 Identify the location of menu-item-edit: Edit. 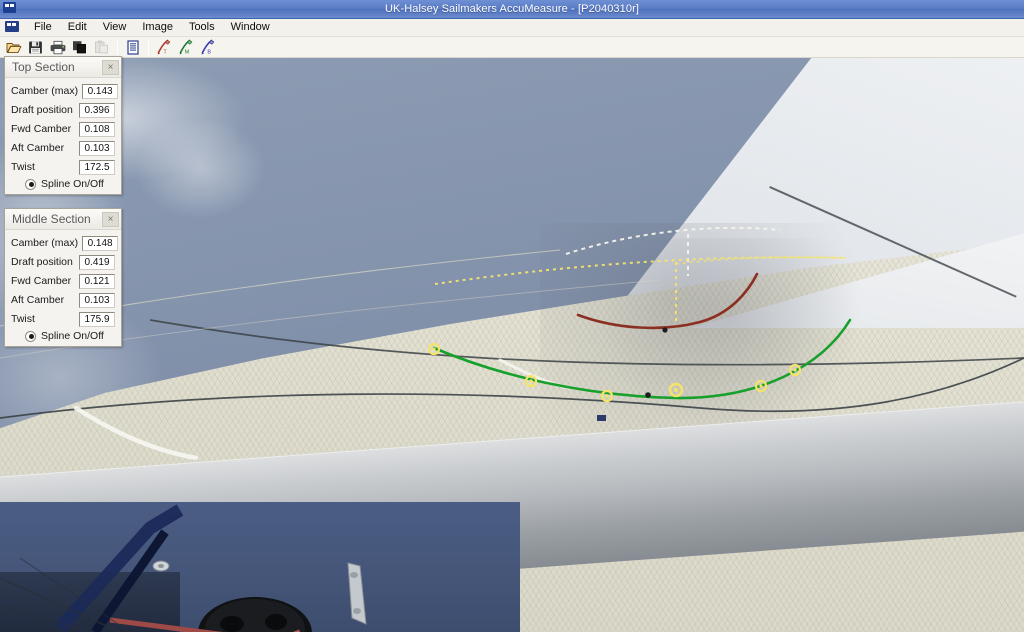
(77, 27).